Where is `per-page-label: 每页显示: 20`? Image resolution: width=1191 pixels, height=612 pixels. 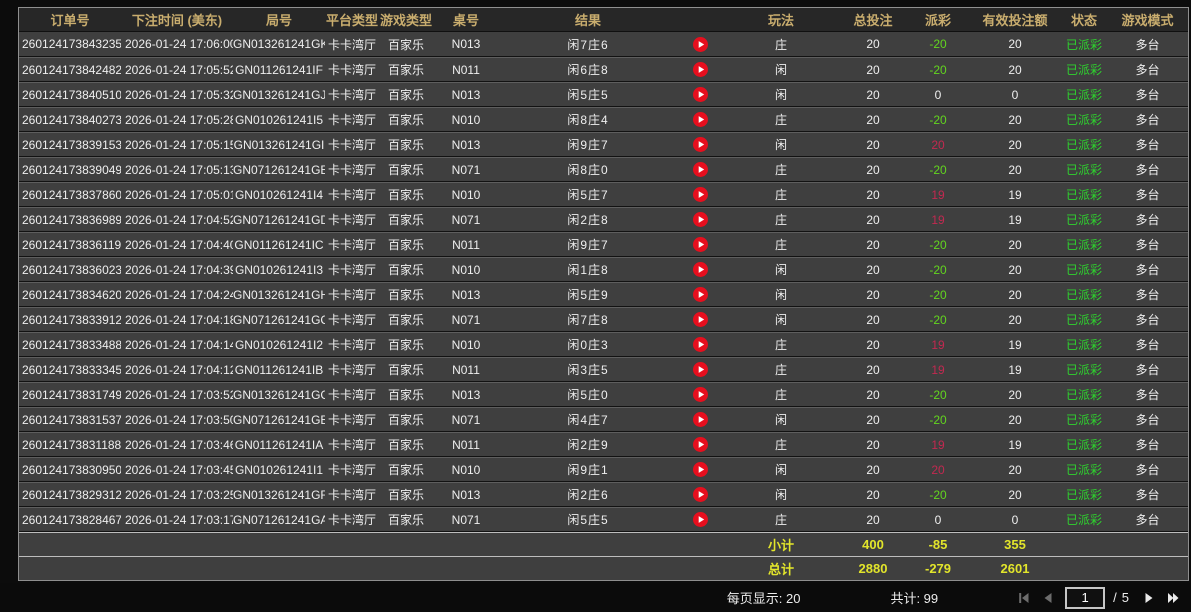 per-page-label: 每页显示: 20 is located at coordinates (763, 598).